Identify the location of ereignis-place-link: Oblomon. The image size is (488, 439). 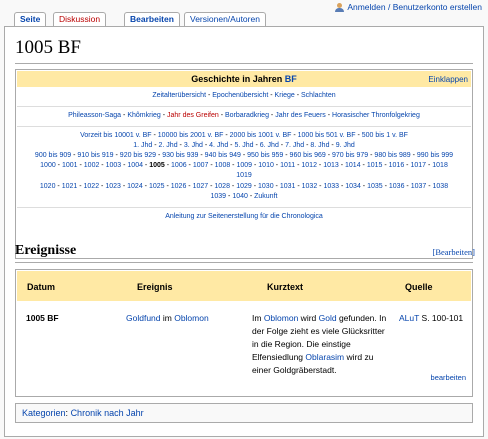
(191, 318).